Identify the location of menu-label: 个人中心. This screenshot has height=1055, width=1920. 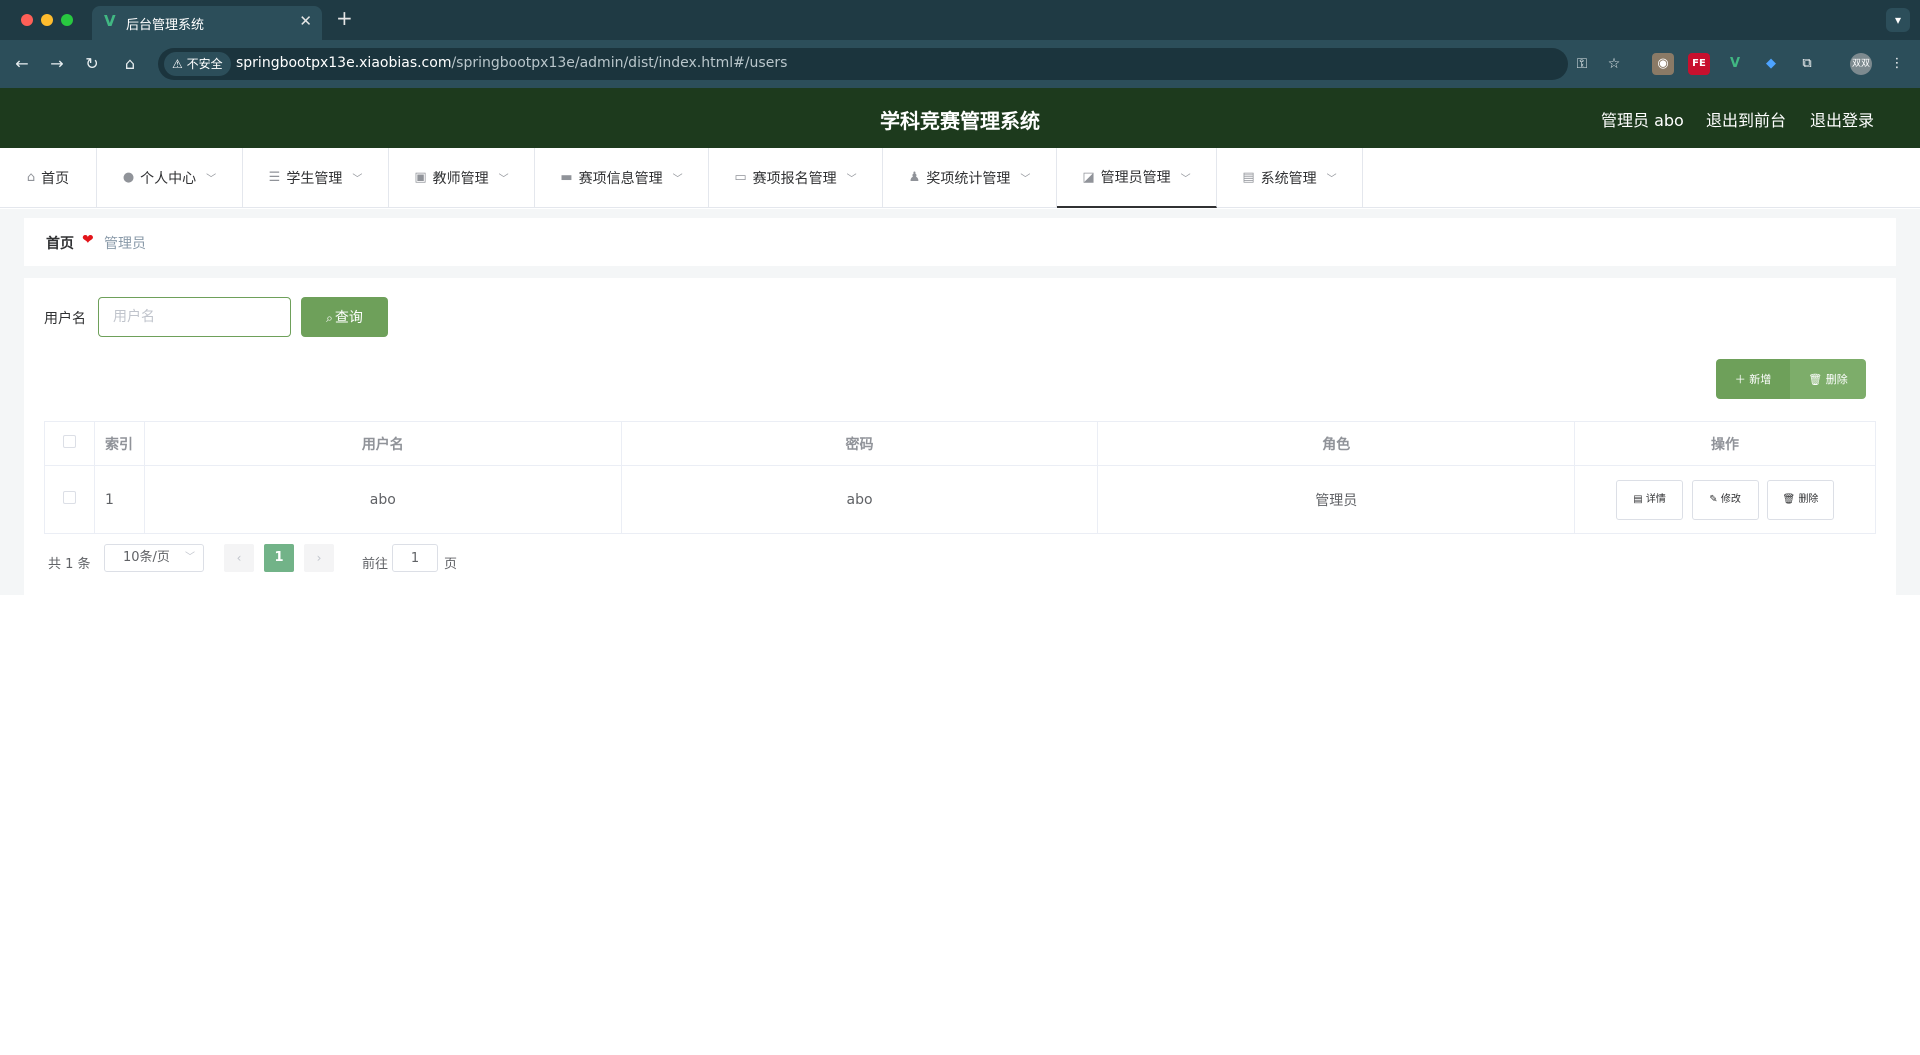
(168, 178).